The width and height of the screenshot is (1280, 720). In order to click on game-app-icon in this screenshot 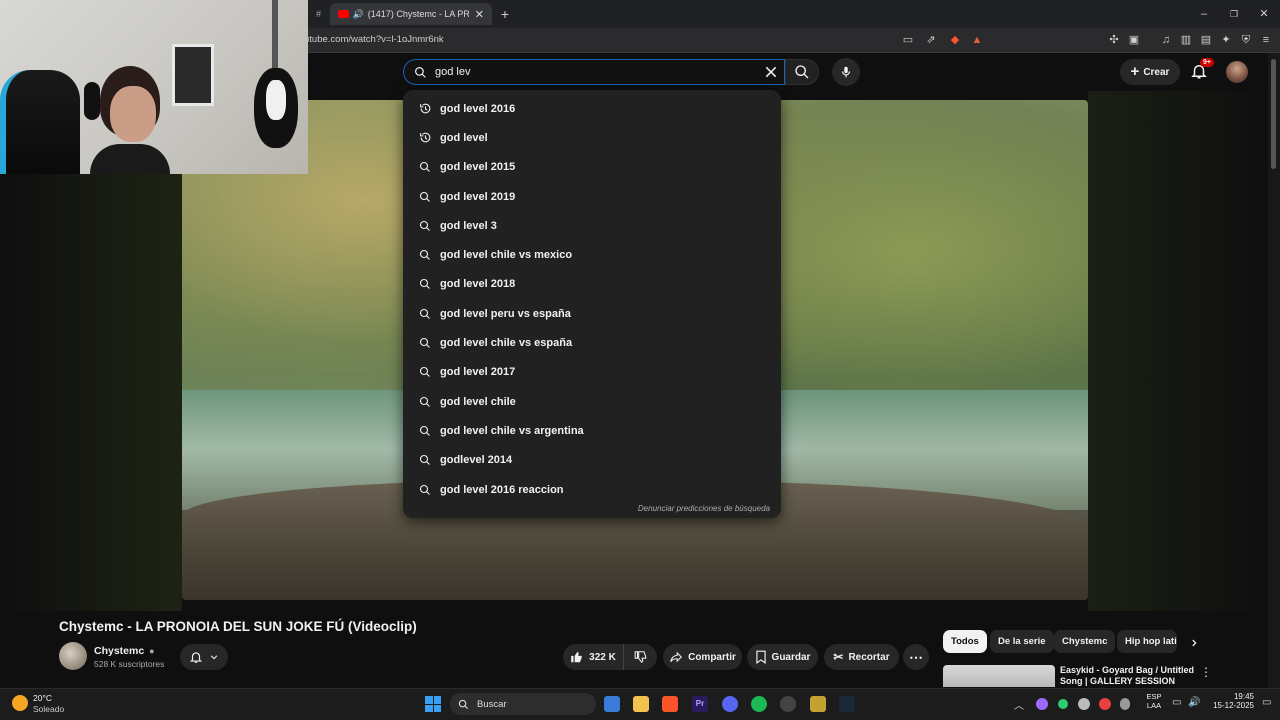, I will do `click(818, 704)`.